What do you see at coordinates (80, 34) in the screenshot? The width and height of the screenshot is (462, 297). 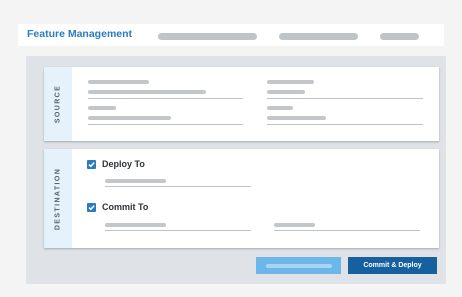 I see `page-title: Feature Management` at bounding box center [80, 34].